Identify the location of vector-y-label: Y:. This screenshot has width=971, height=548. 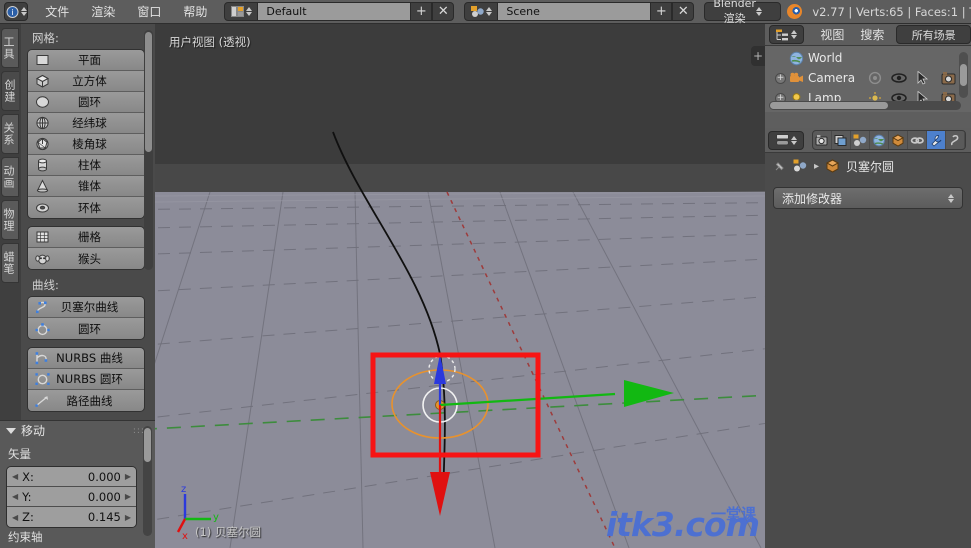
(27, 496).